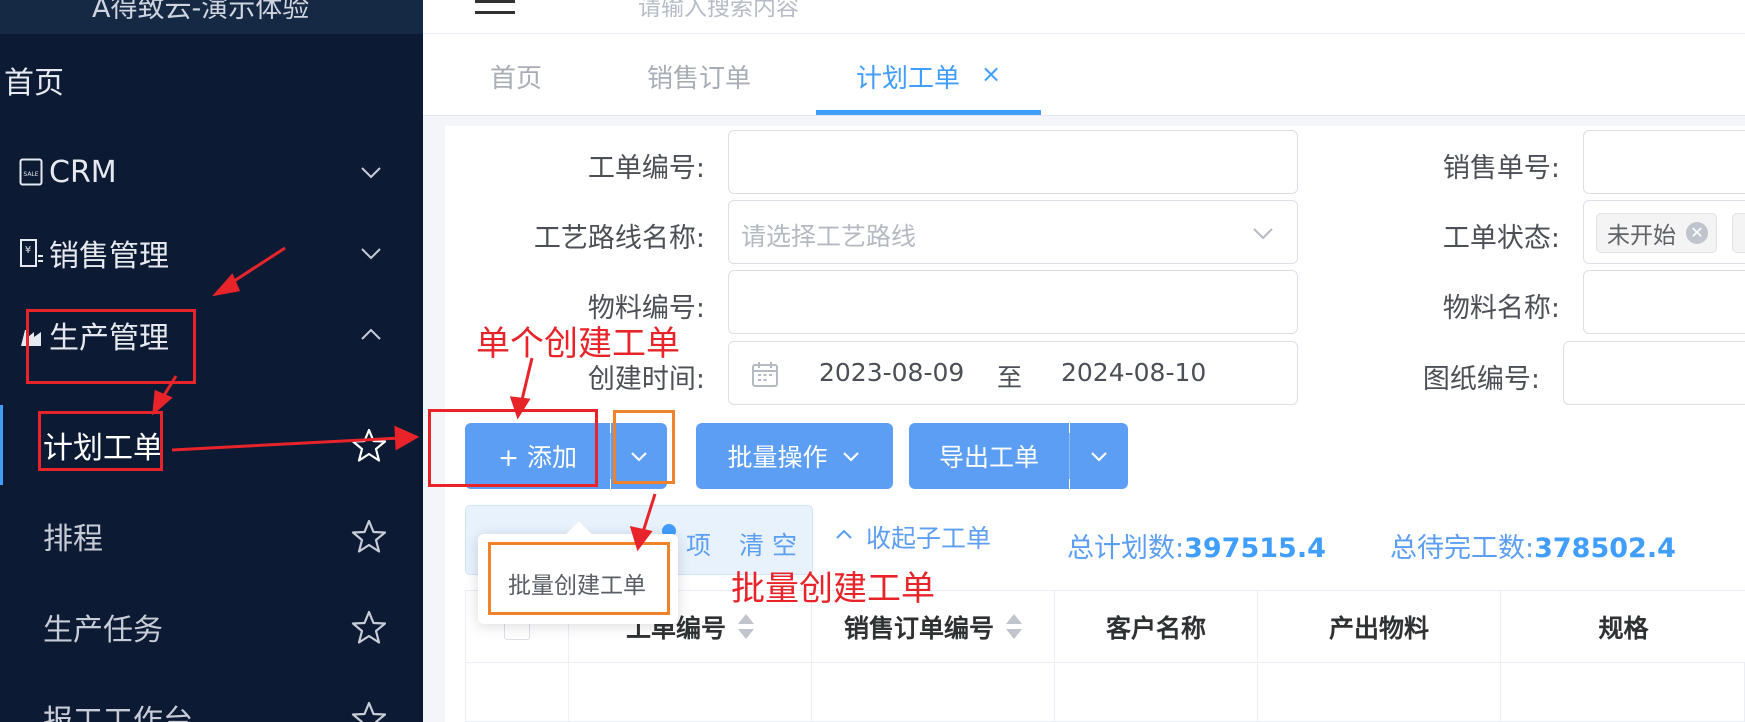  Describe the element at coordinates (918, 628) in the screenshot. I see `column-header-label: 销售订单编号` at that location.